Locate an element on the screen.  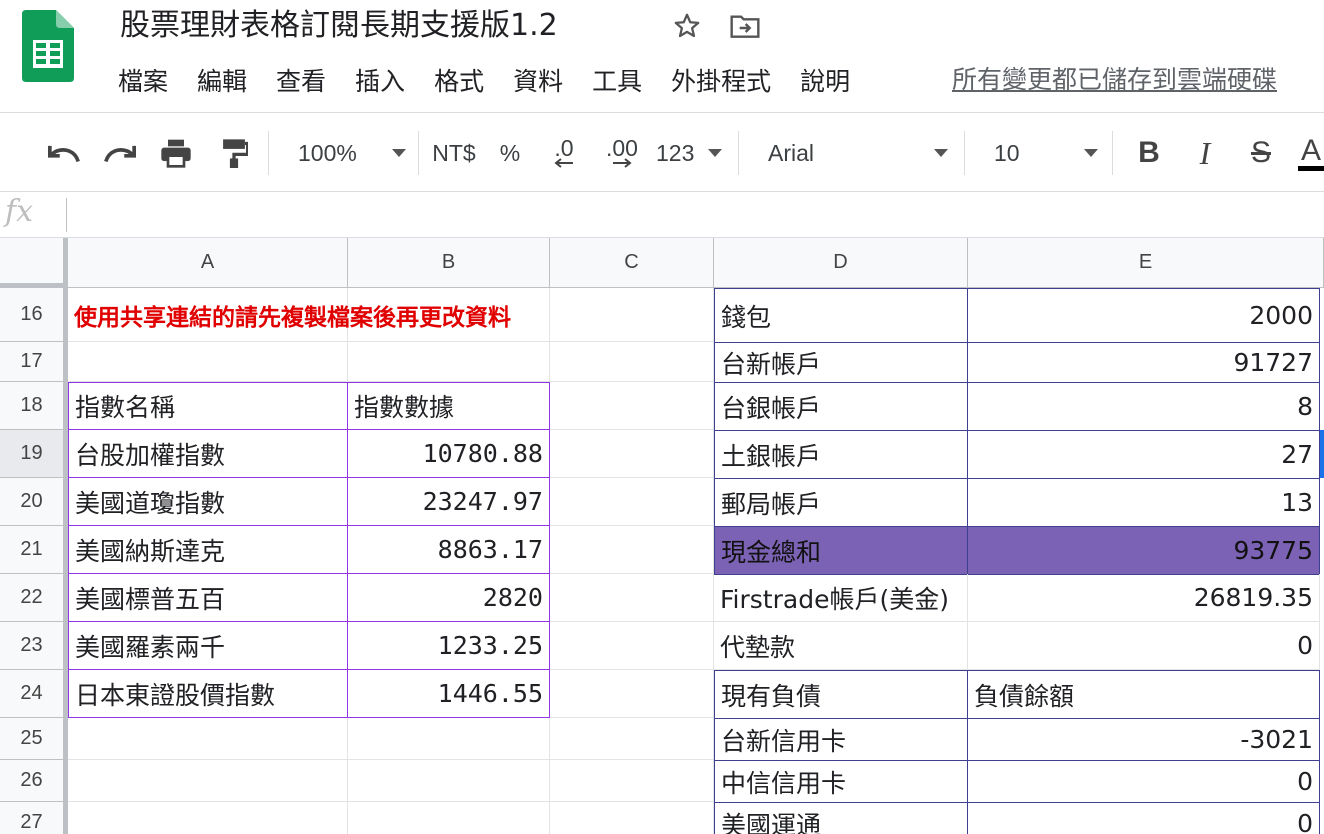
row-header-26: 26 is located at coordinates (34, 781).